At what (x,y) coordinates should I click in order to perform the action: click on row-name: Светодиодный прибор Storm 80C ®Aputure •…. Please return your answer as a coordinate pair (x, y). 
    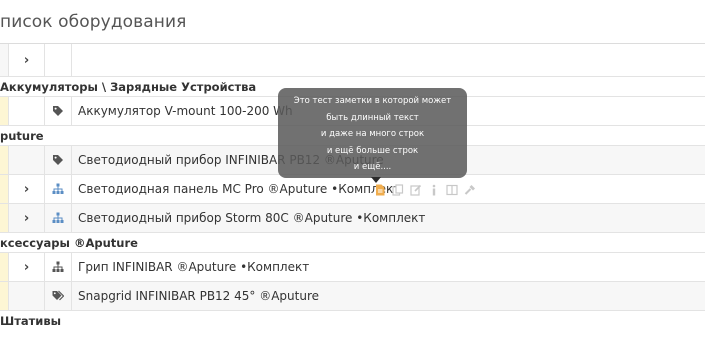
    Looking at the image, I should click on (388, 218).